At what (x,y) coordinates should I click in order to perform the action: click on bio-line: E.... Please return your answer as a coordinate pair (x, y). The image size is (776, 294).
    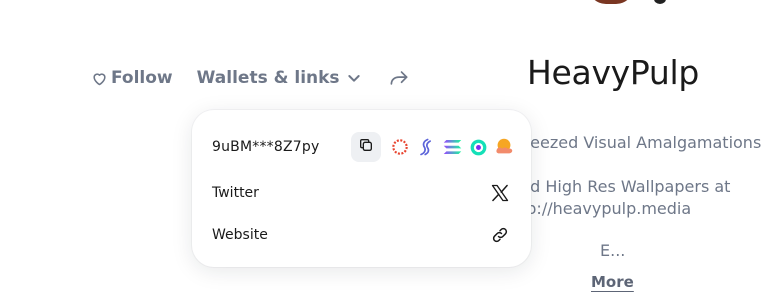
    Looking at the image, I should click on (613, 250).